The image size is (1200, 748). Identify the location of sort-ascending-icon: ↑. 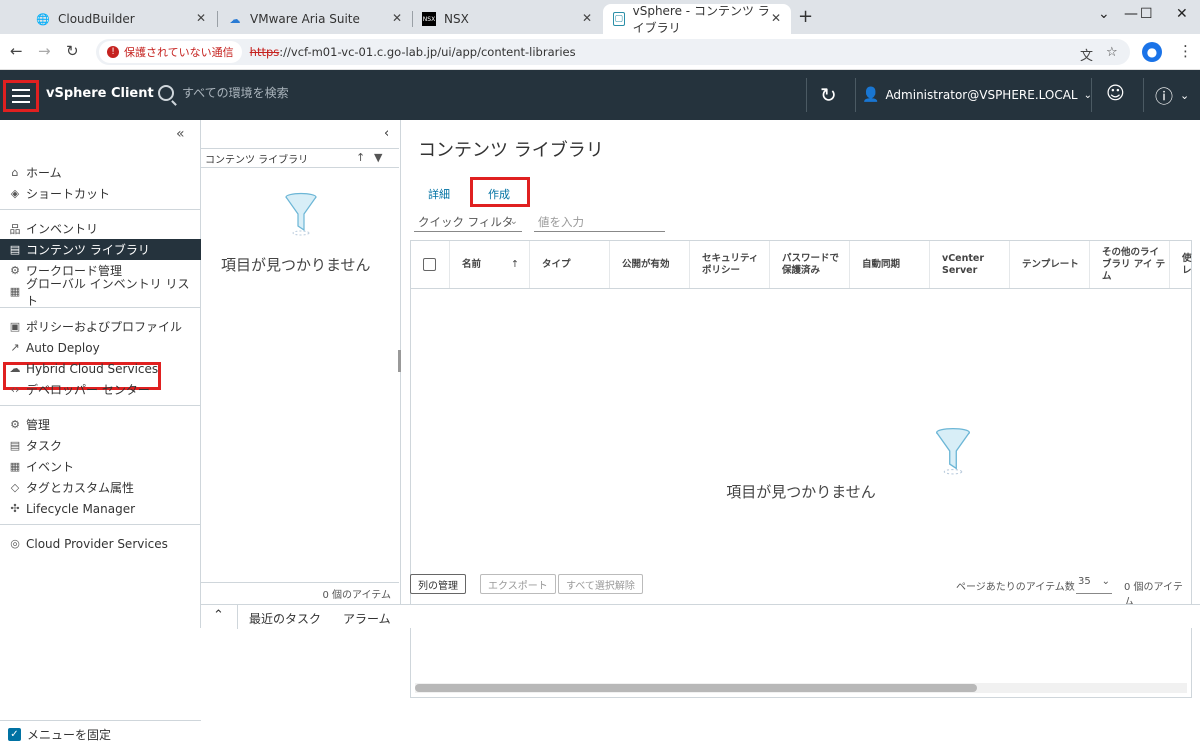
(515, 265).